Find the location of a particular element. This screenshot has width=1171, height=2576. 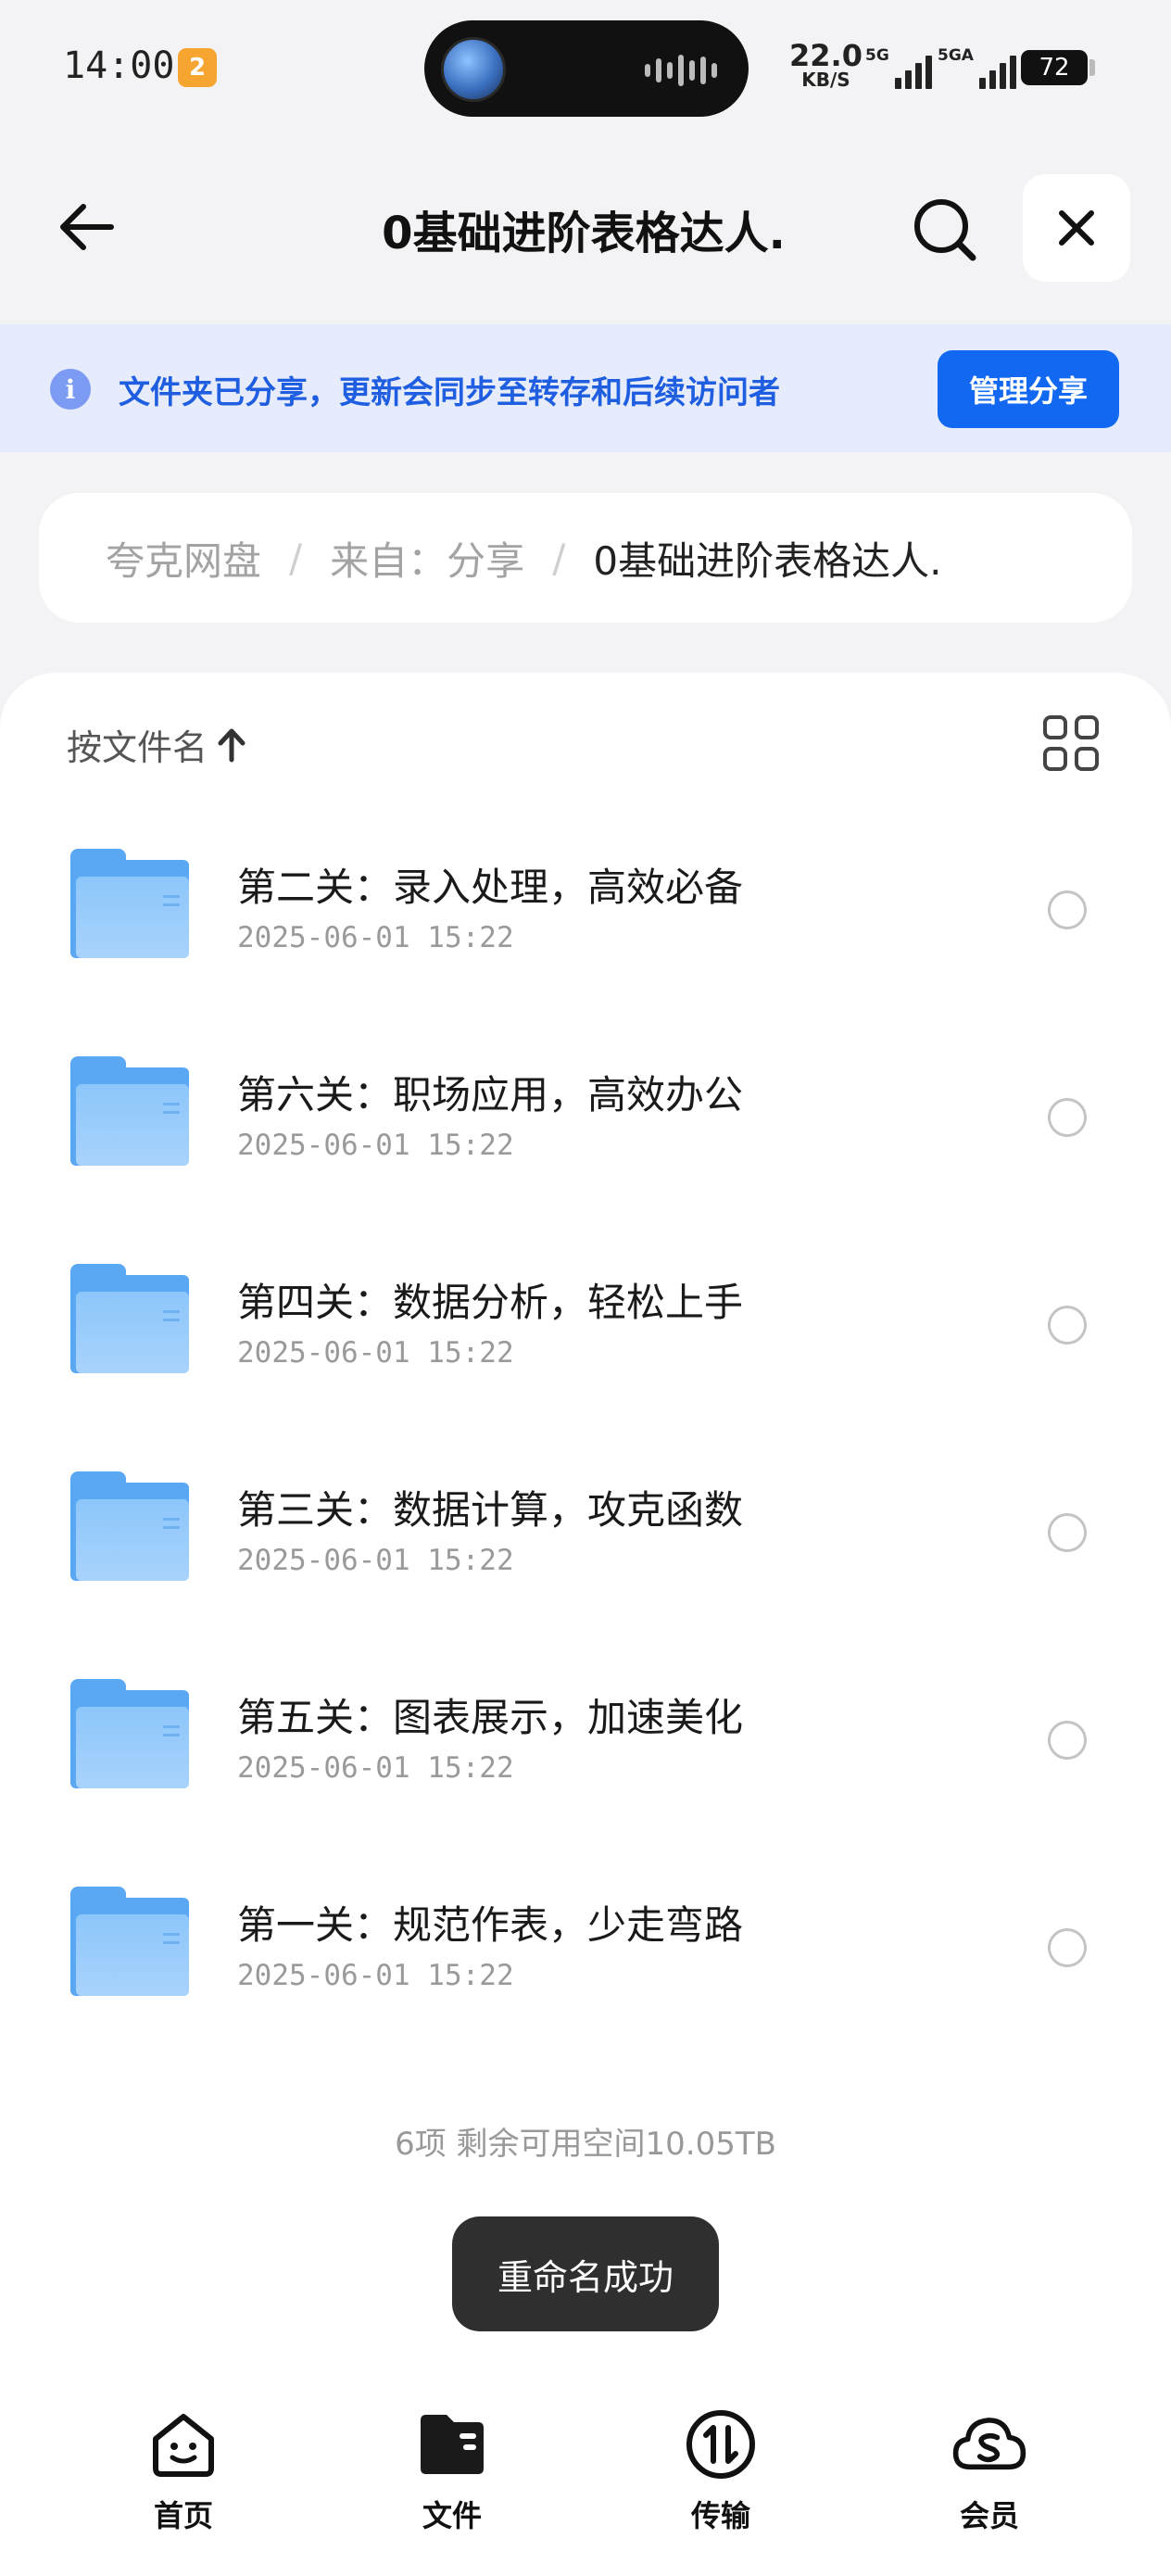

close-icon is located at coordinates (1077, 228).